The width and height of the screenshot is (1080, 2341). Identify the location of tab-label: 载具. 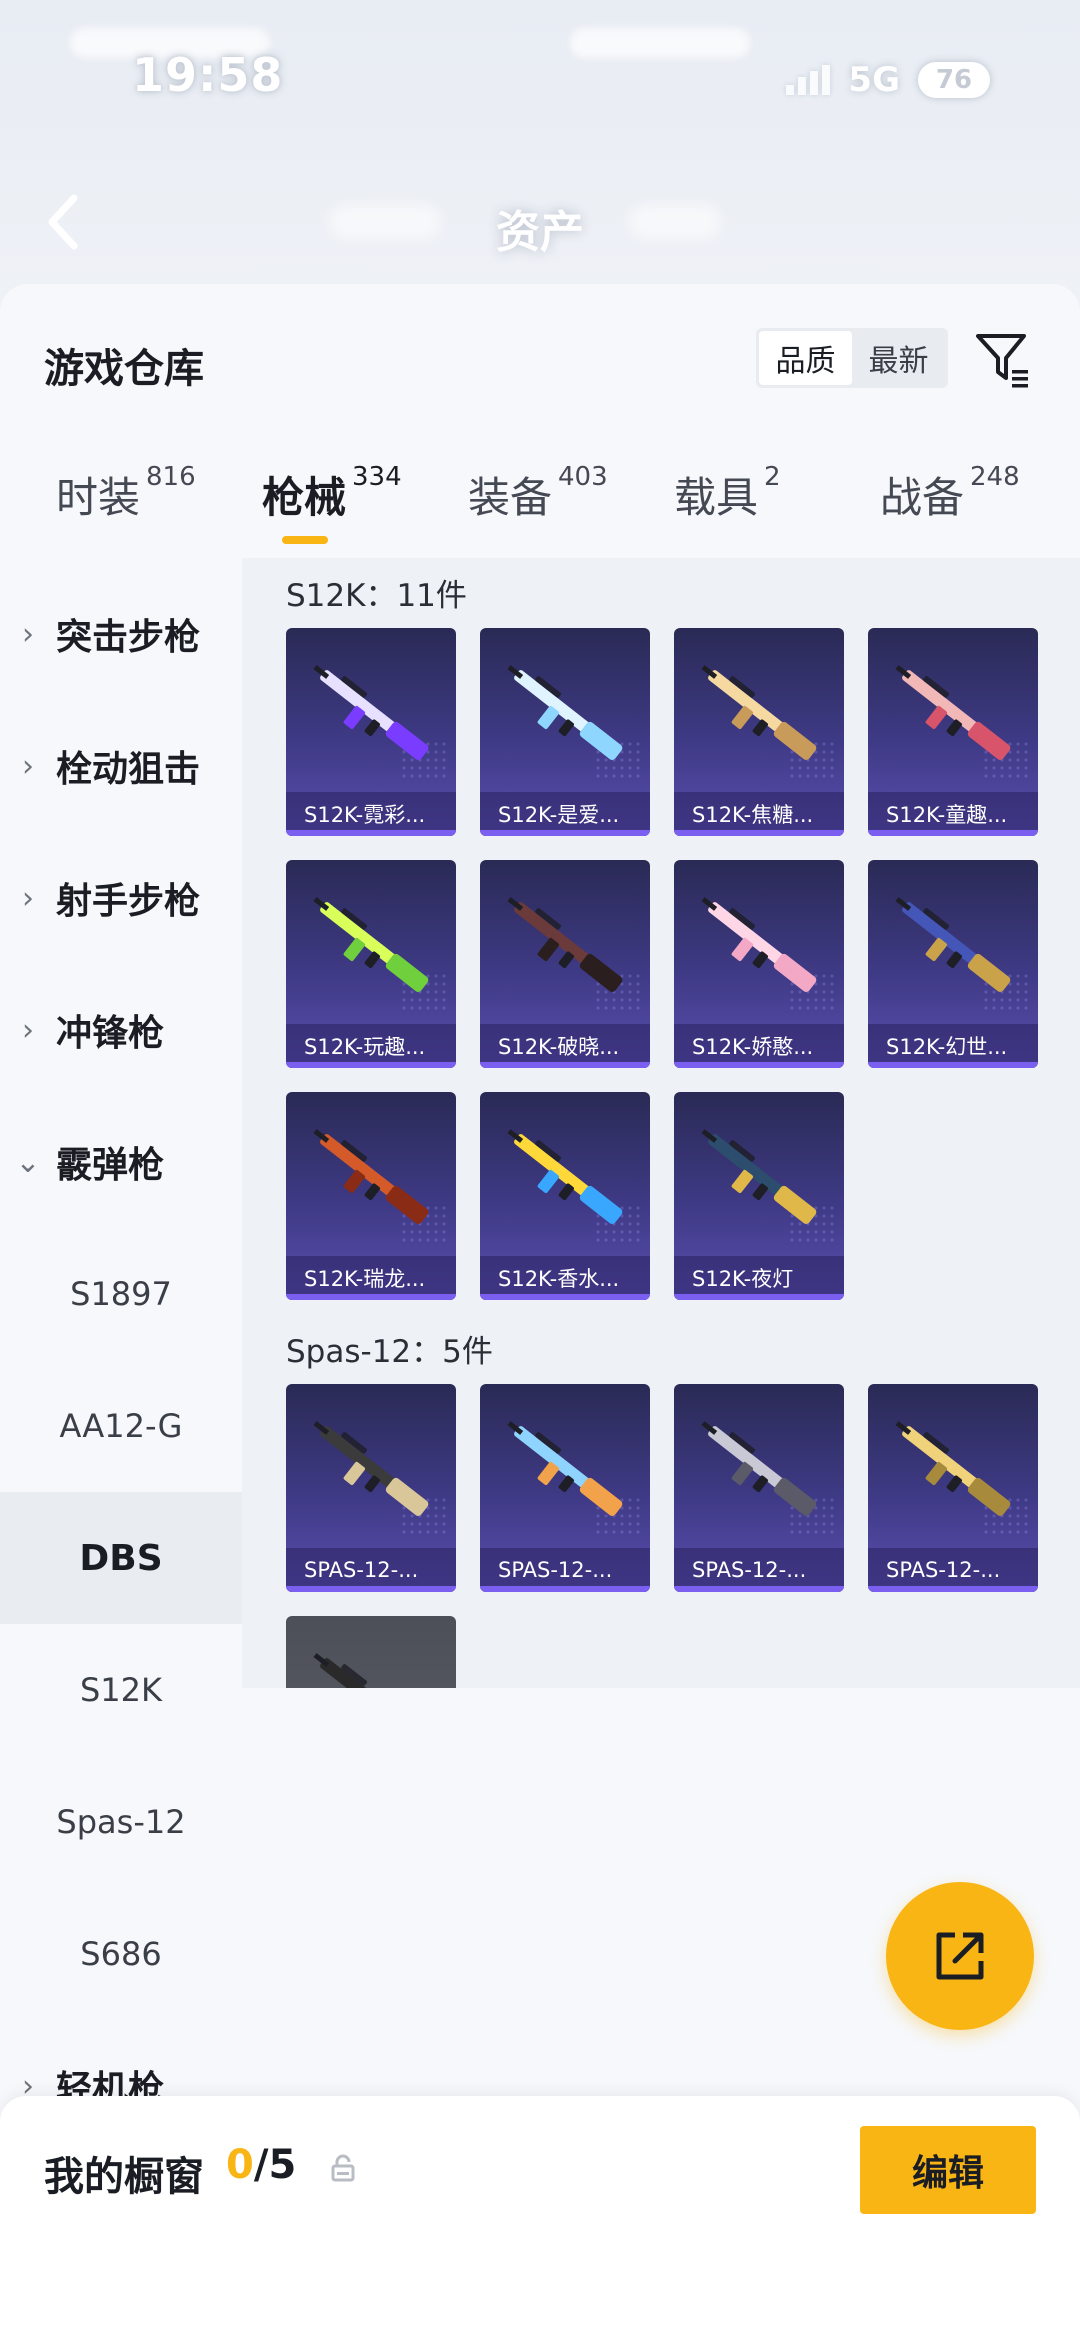
(716, 497).